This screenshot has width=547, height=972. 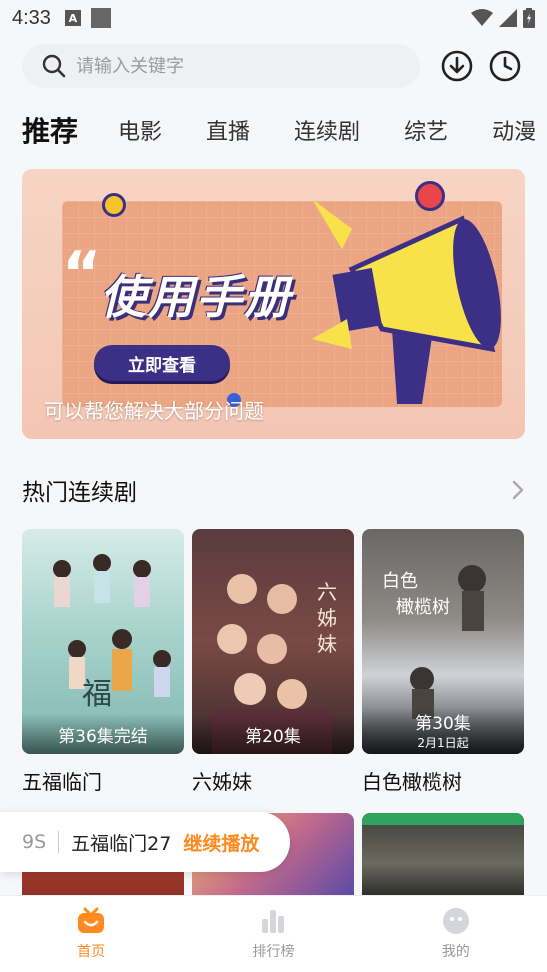 I want to click on status-icons, so click(x=503, y=18).